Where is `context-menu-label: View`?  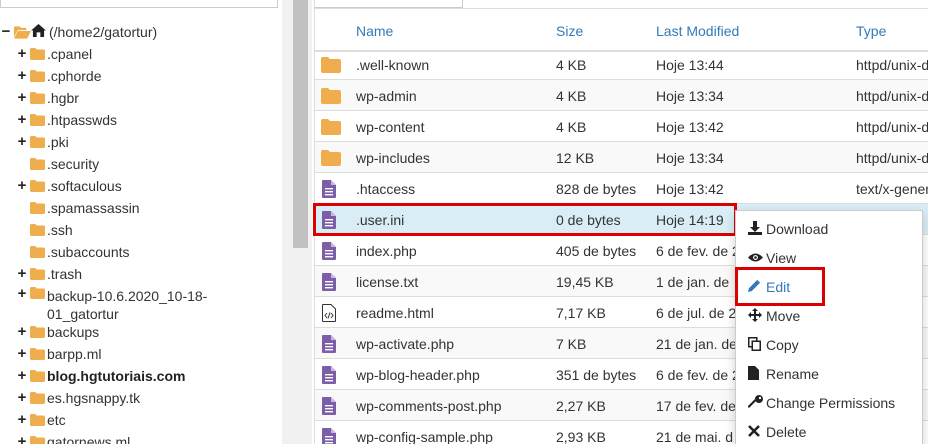 context-menu-label: View is located at coordinates (781, 258).